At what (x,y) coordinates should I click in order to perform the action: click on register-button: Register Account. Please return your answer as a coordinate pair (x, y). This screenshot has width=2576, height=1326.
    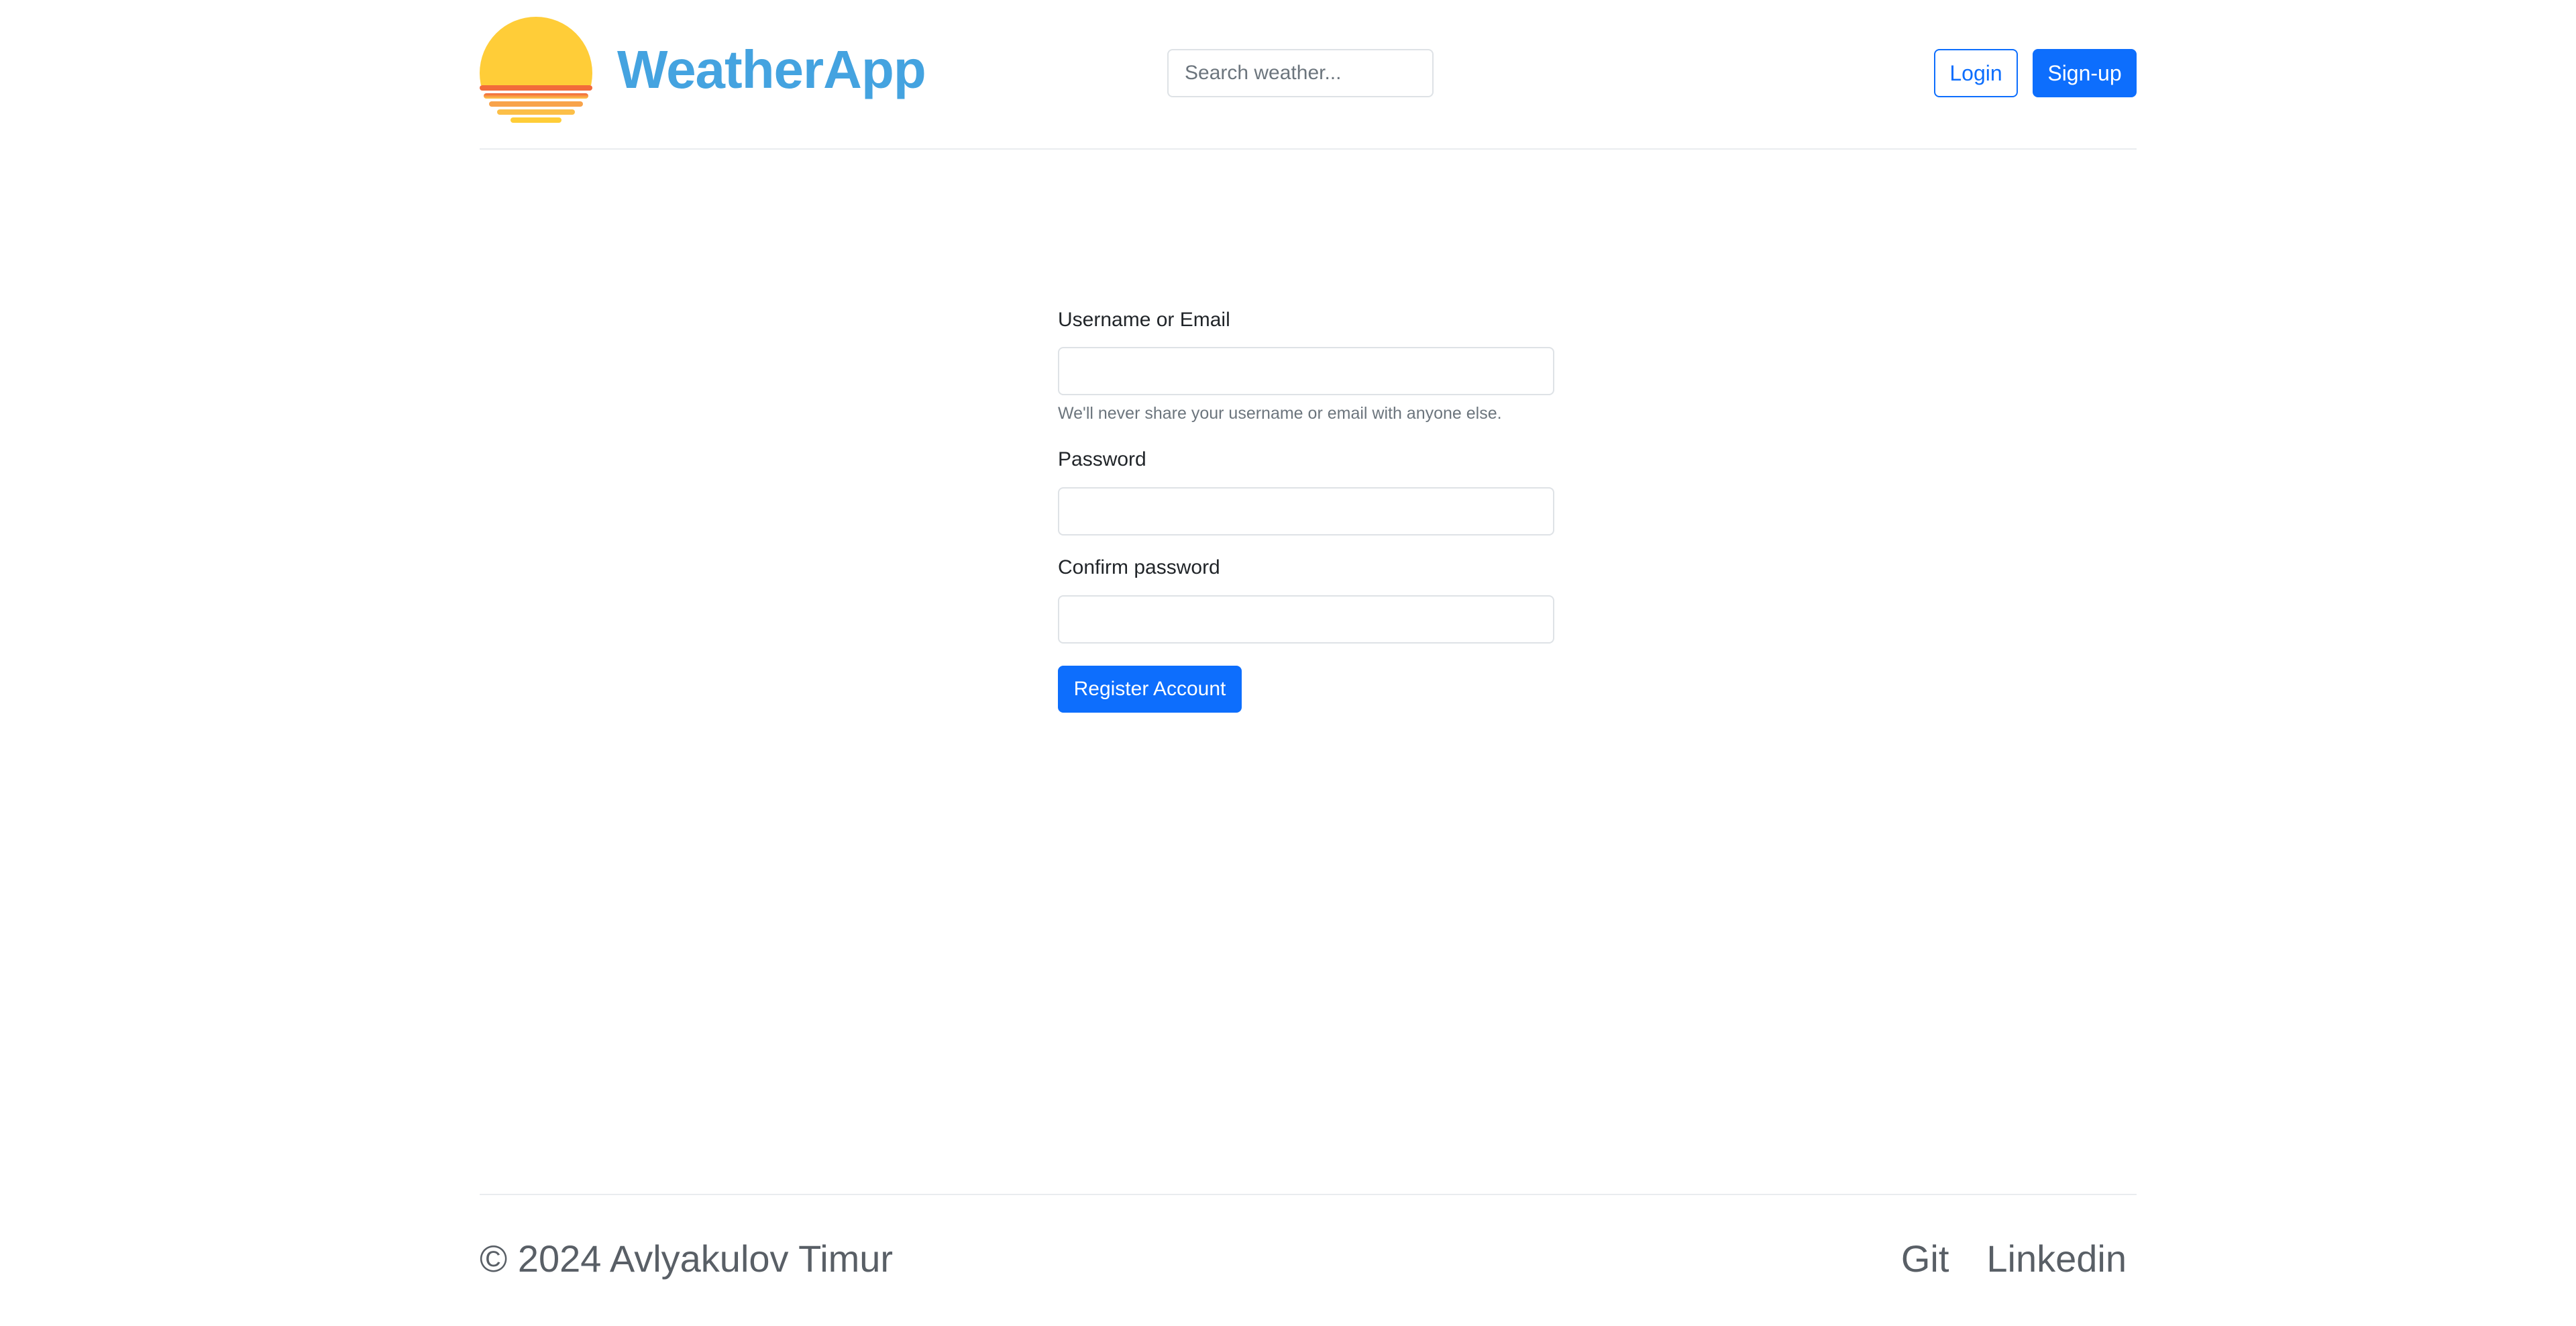
    Looking at the image, I should click on (1150, 689).